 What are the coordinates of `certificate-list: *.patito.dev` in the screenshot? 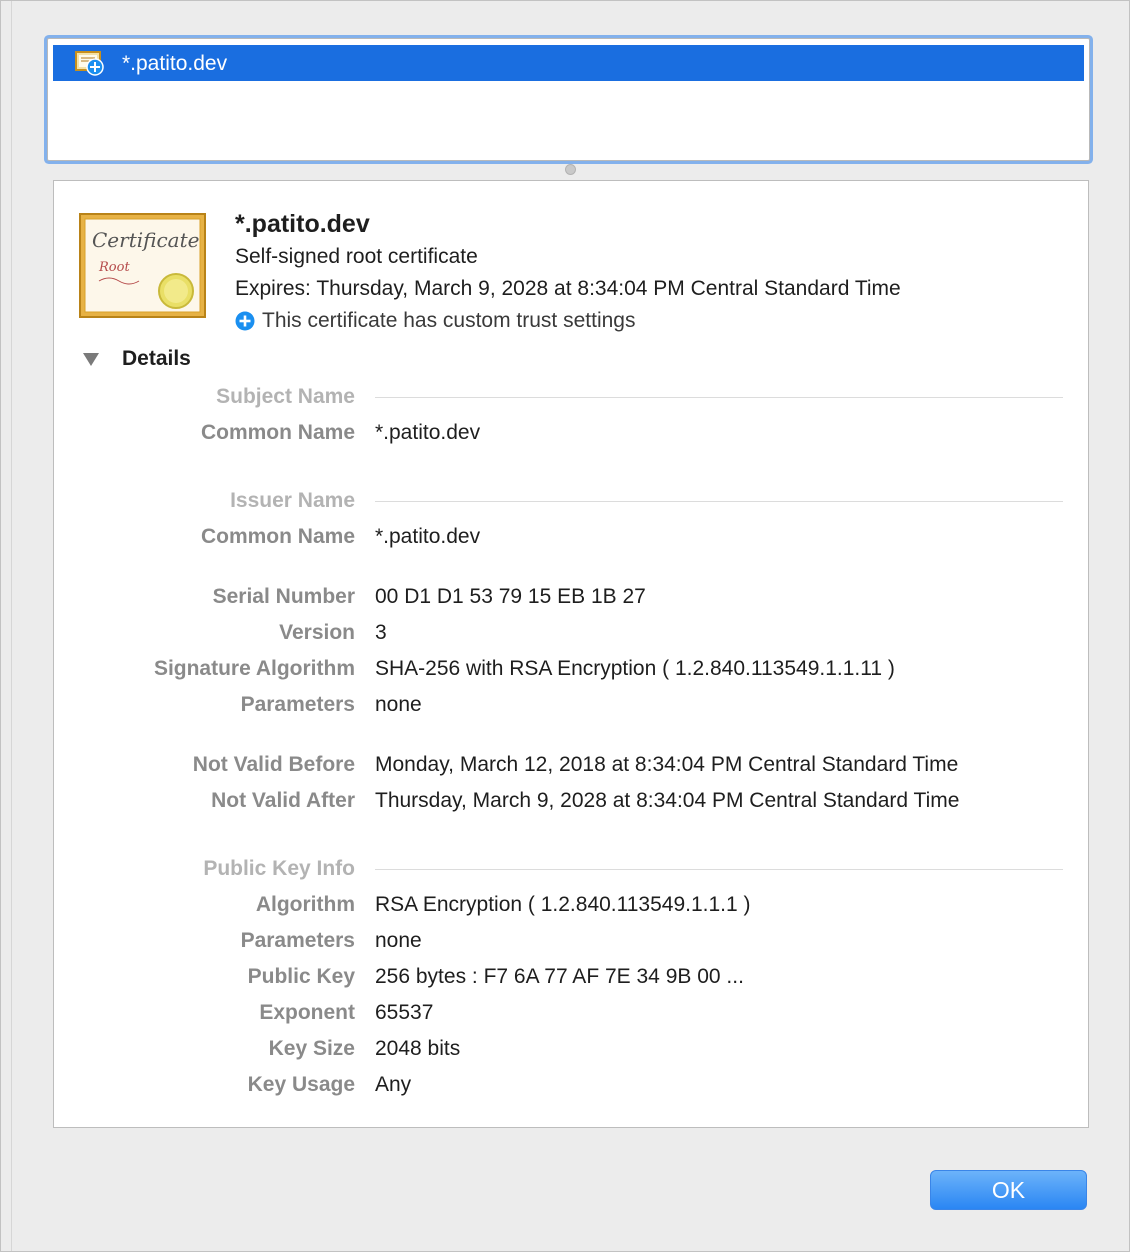 It's located at (568, 99).